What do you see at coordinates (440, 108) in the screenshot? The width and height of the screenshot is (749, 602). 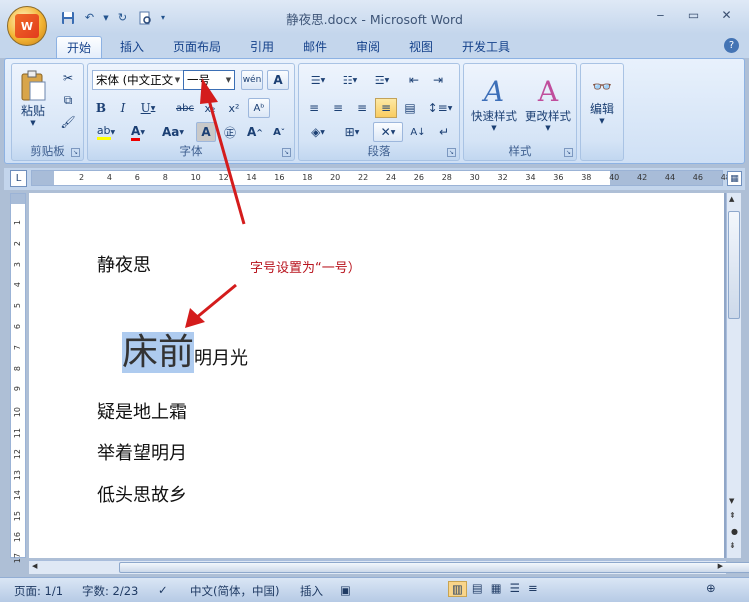 I see `line-spacing-icon: ↕≡ ▼` at bounding box center [440, 108].